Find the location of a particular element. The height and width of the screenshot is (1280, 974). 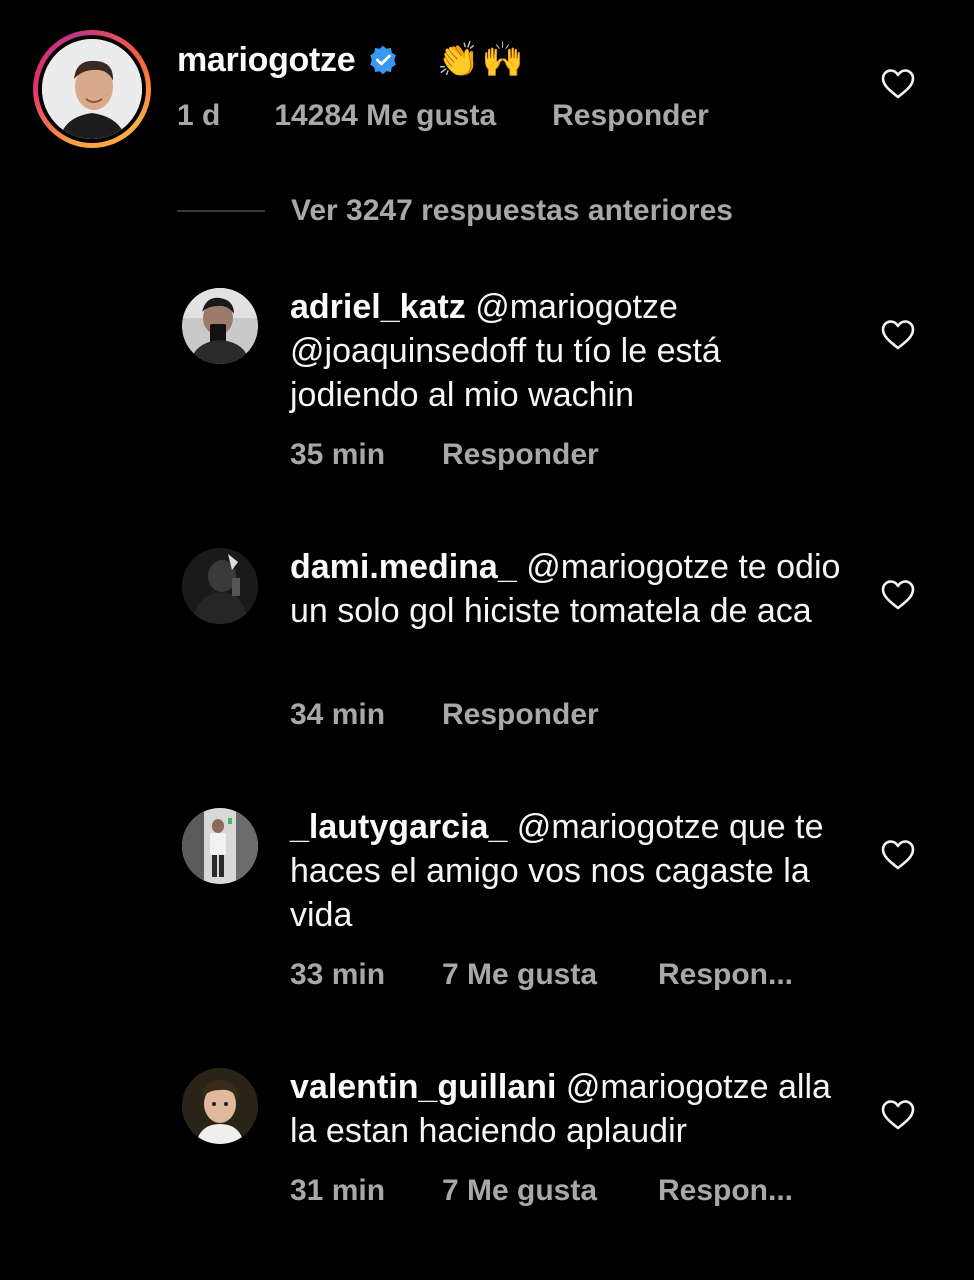

comment-time: 33 min is located at coordinates (338, 974).